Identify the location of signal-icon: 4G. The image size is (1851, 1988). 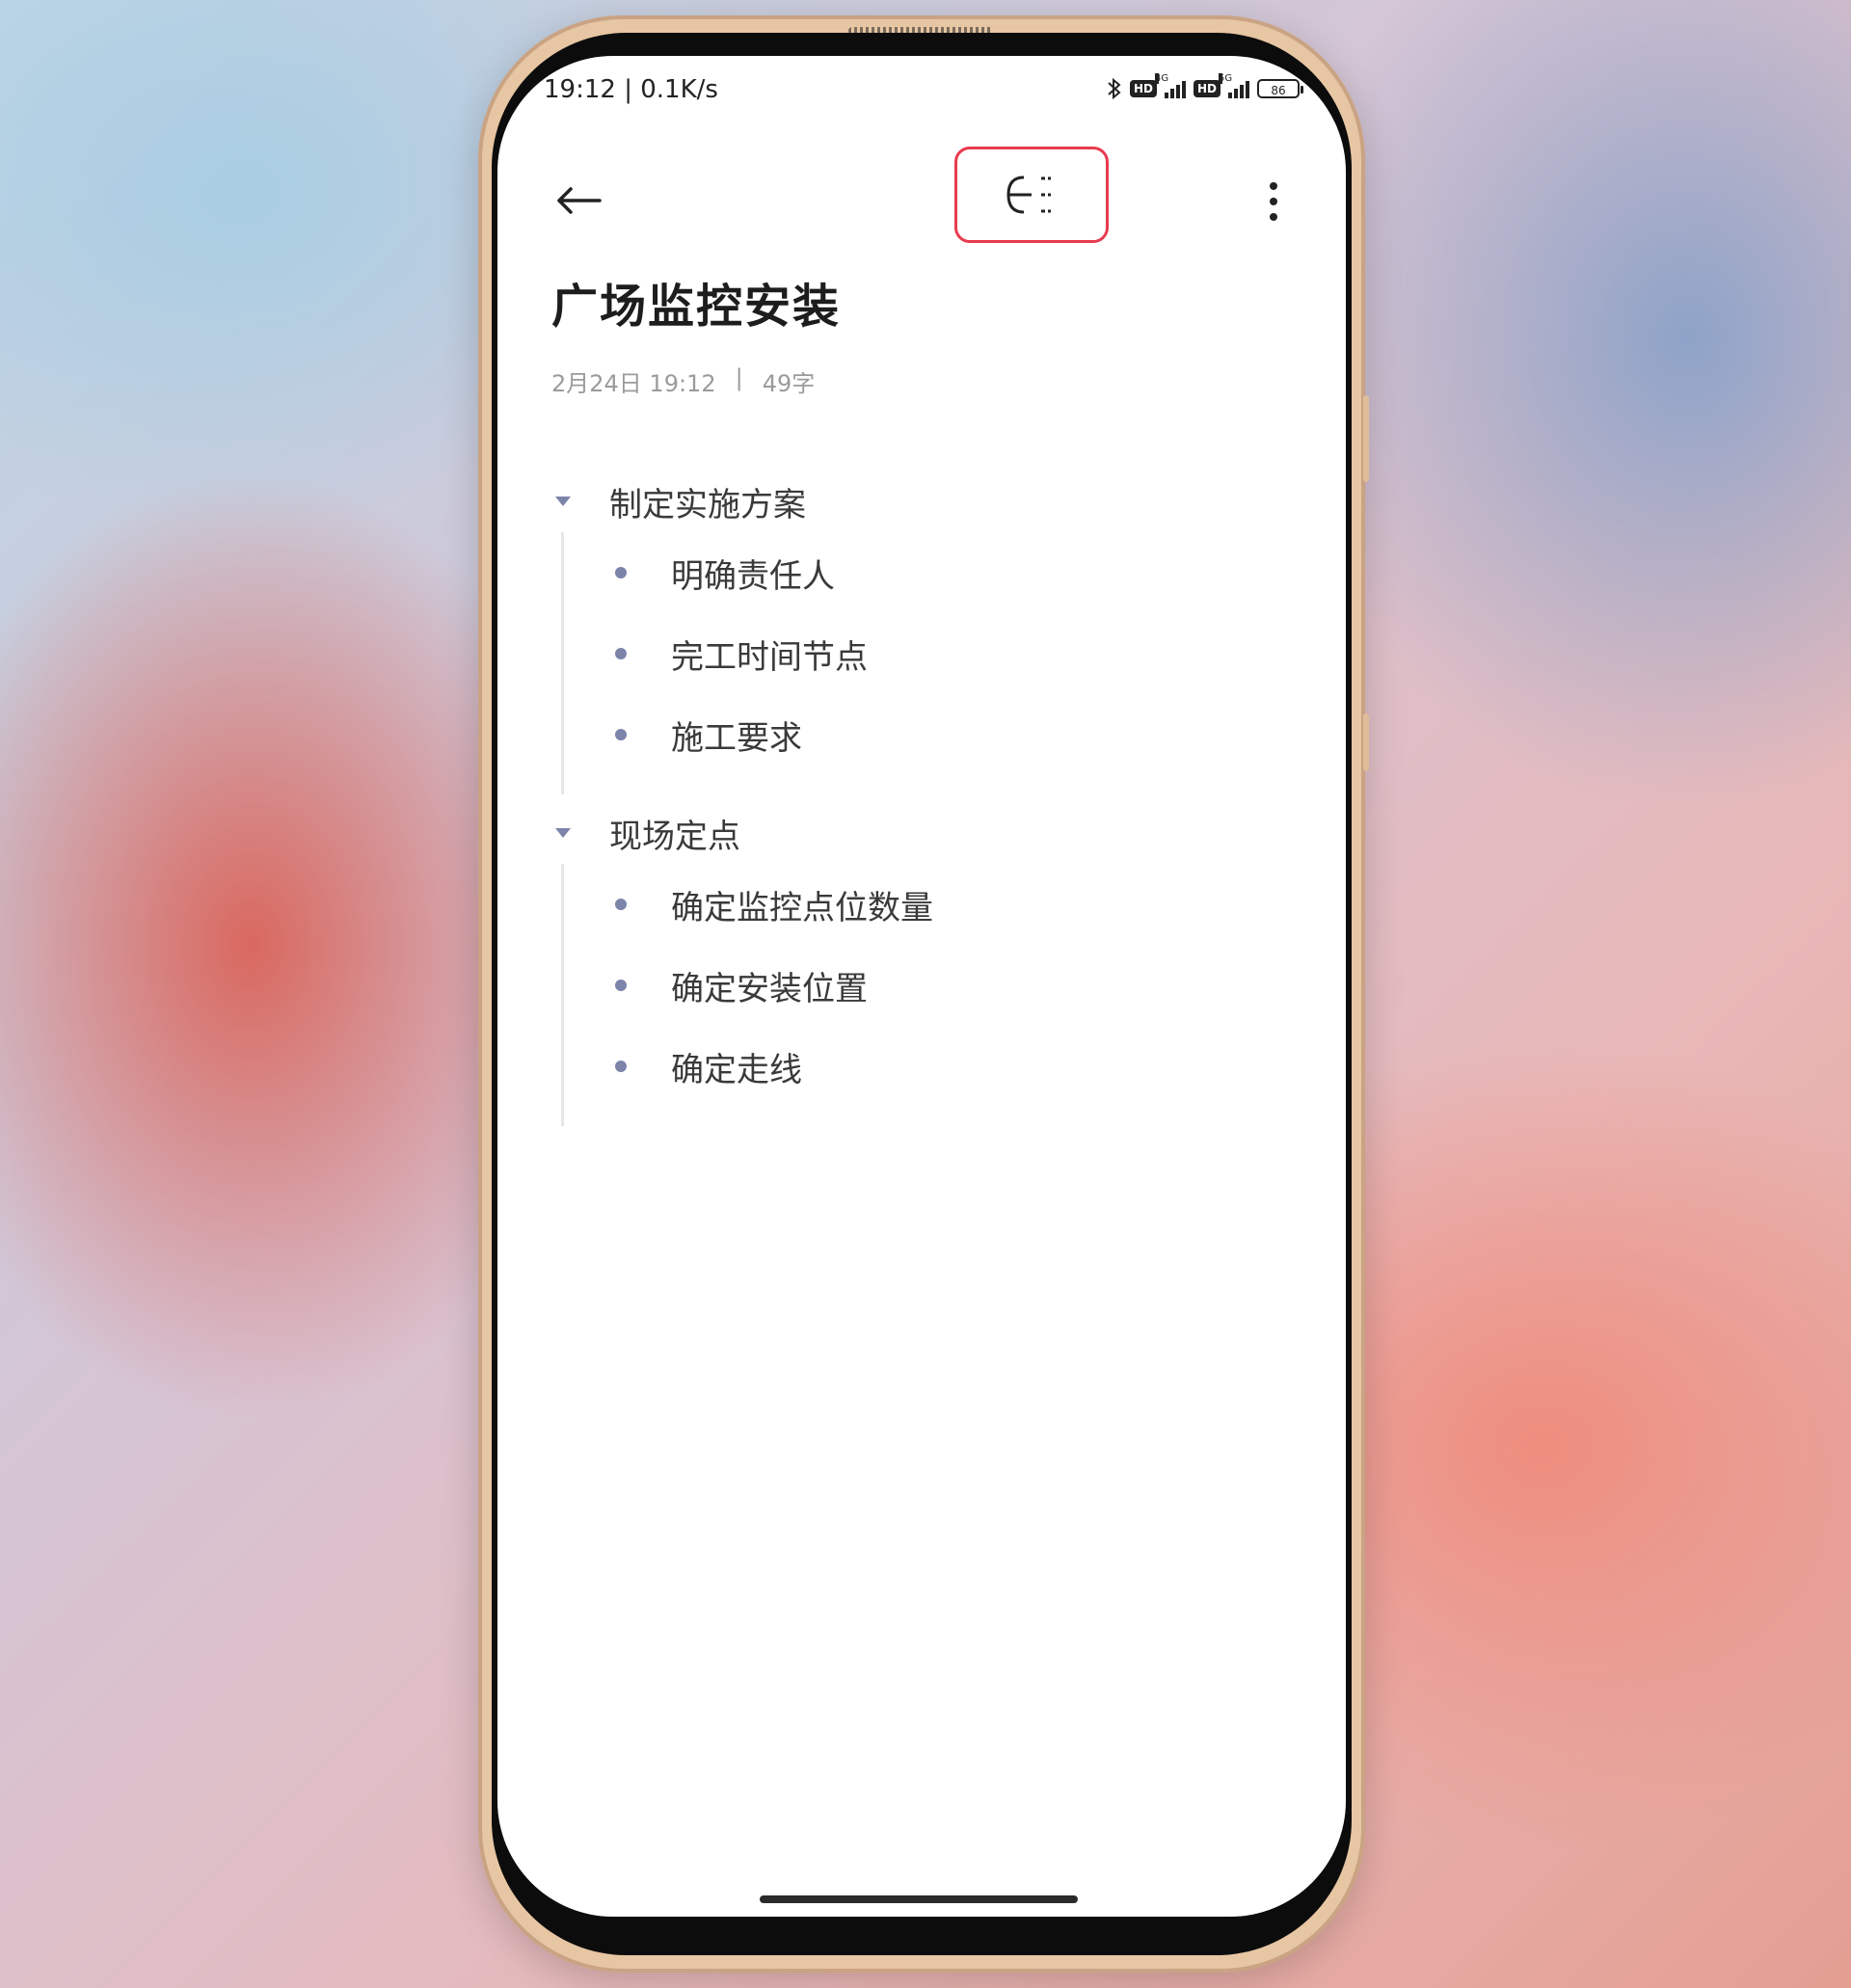
(1170, 85).